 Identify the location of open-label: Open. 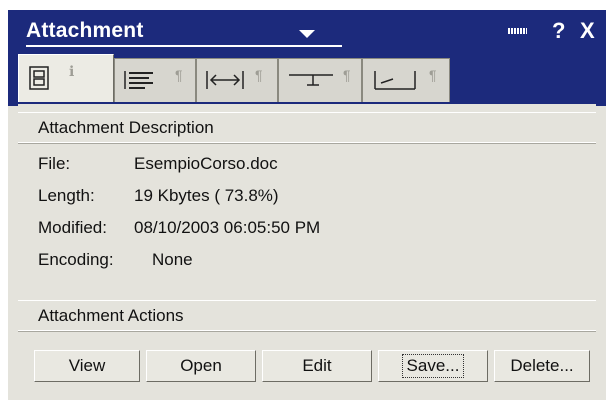
(201, 365).